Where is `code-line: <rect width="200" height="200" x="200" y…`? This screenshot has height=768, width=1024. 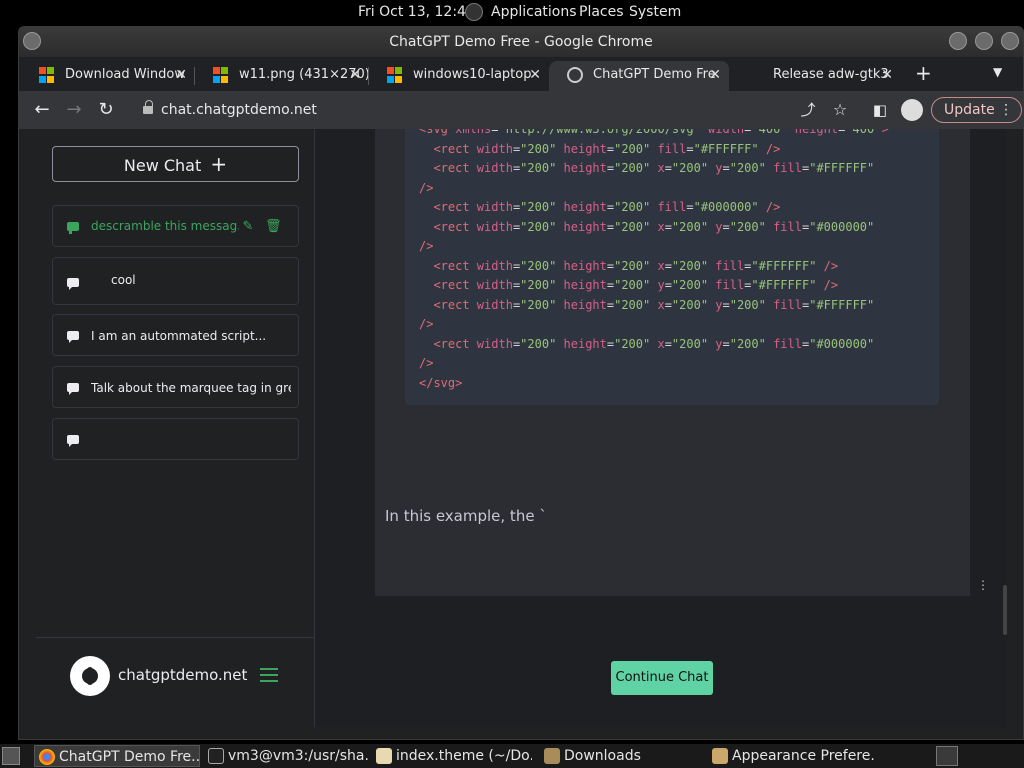 code-line: <rect width="200" height="200" x="200" y… is located at coordinates (646, 344).